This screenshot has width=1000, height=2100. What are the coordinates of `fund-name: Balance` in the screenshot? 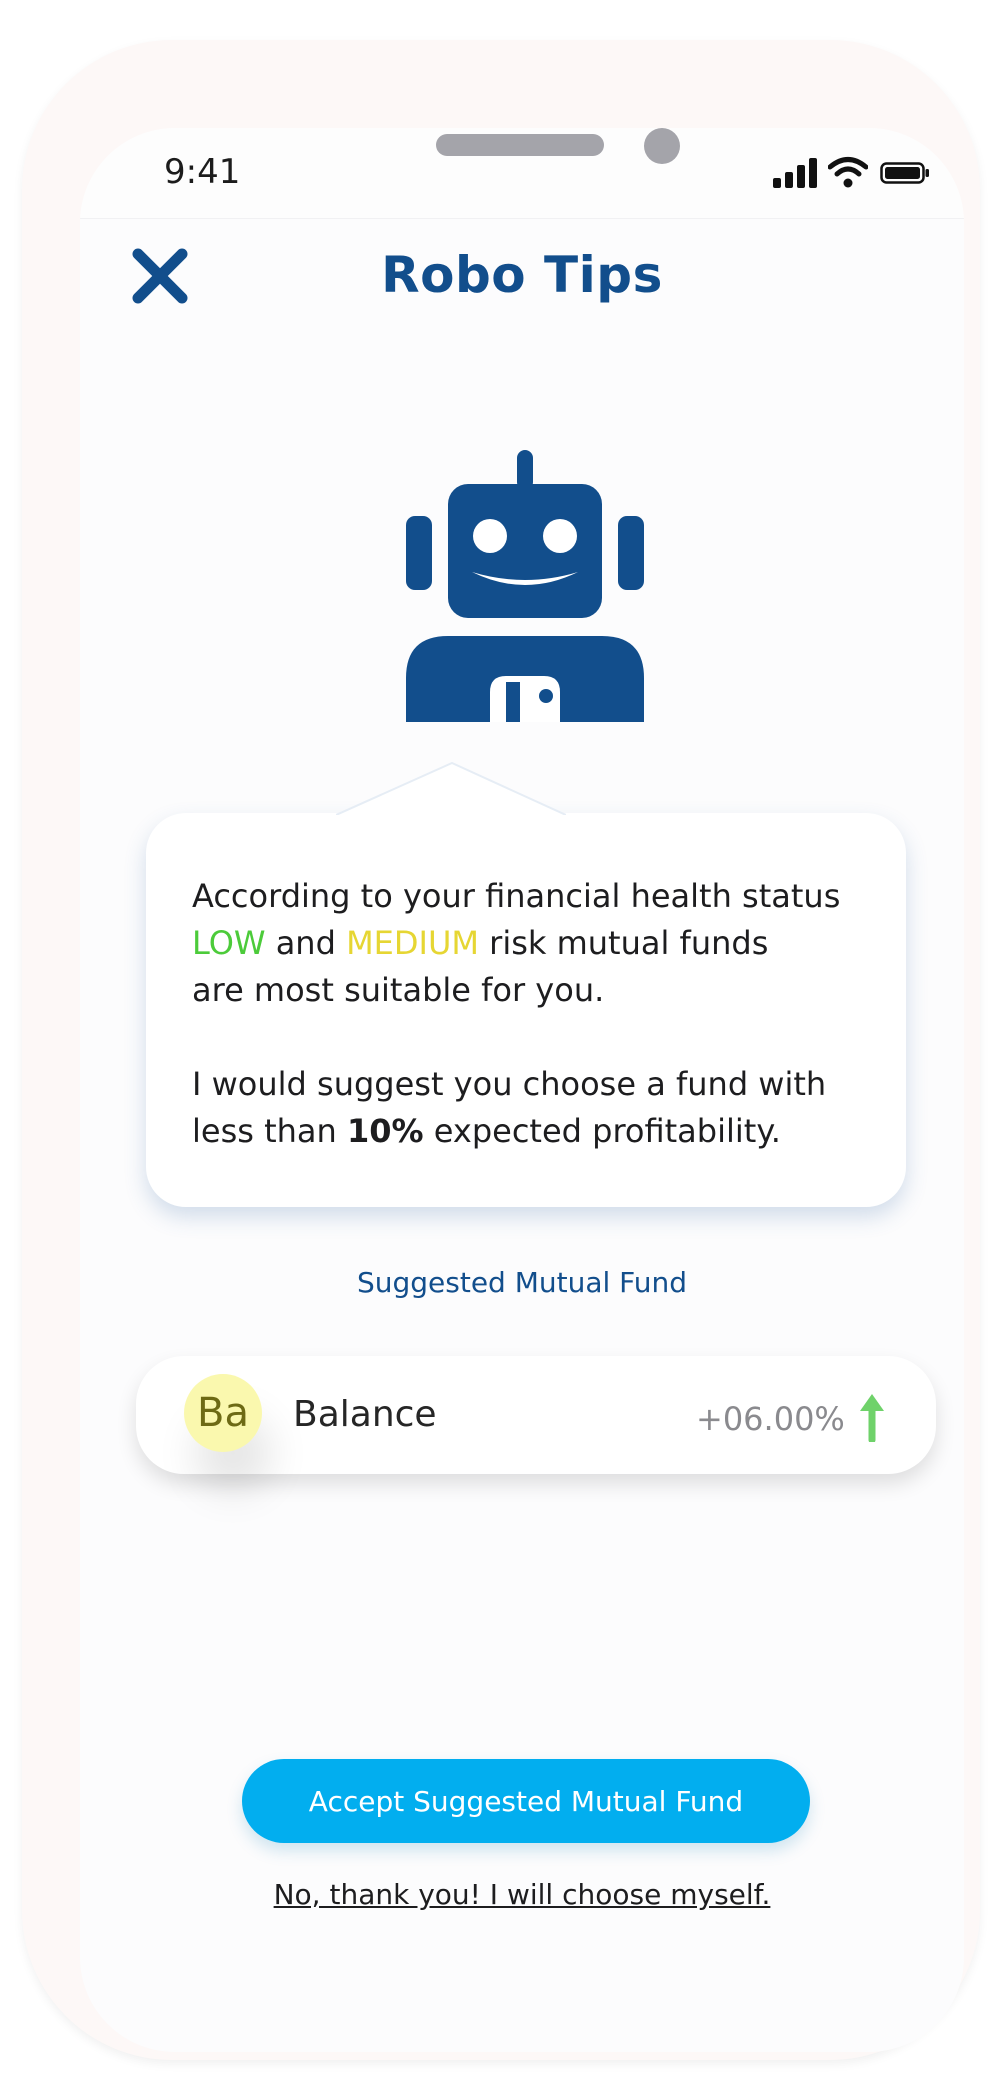 It's located at (365, 1414).